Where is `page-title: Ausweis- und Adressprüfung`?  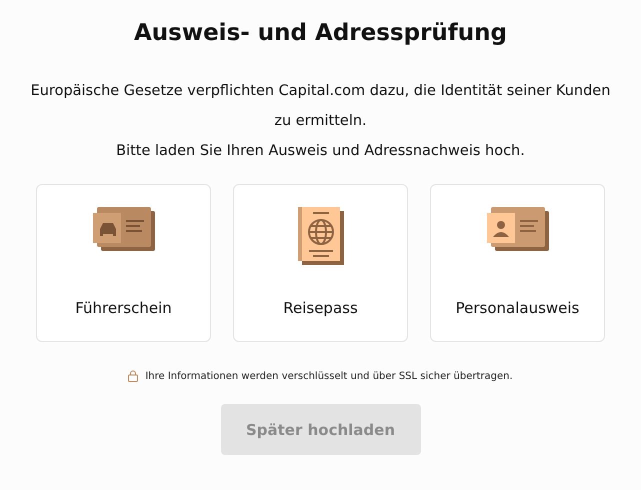
page-title: Ausweis- und Adressprüfung is located at coordinates (321, 33).